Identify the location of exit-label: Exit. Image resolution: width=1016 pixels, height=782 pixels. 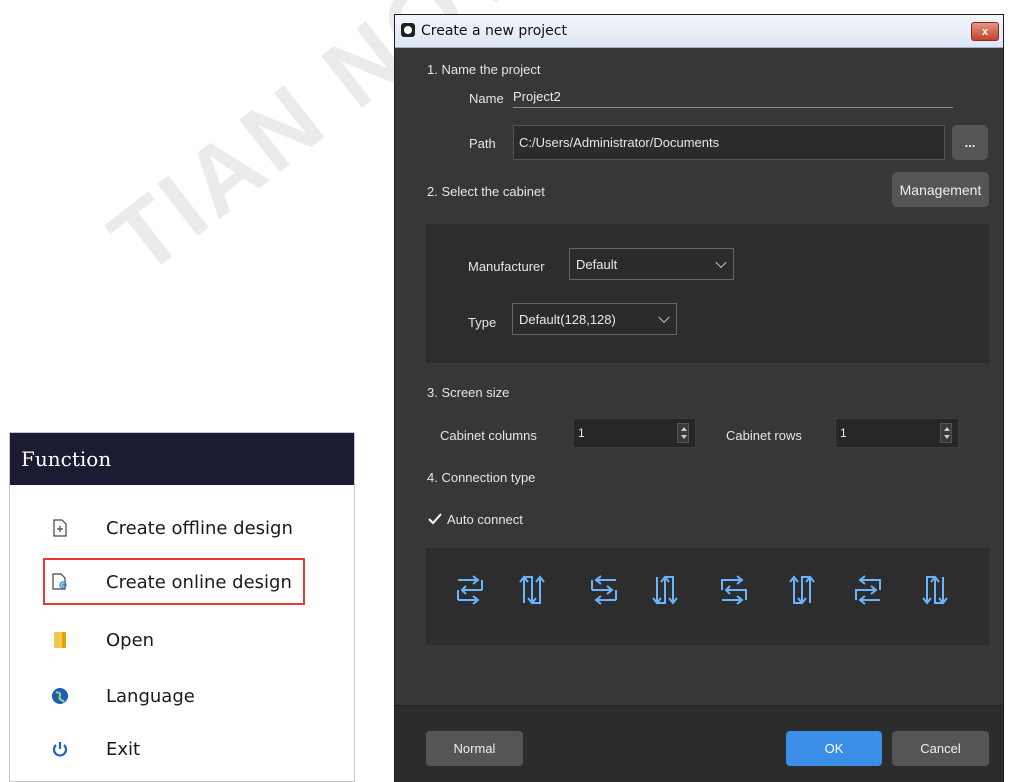
(123, 749).